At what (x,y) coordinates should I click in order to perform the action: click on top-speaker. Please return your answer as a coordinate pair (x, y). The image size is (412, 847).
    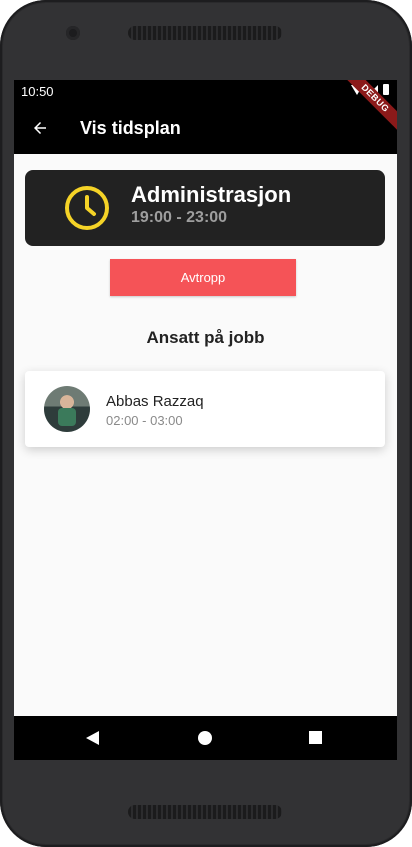
    Looking at the image, I should click on (205, 33).